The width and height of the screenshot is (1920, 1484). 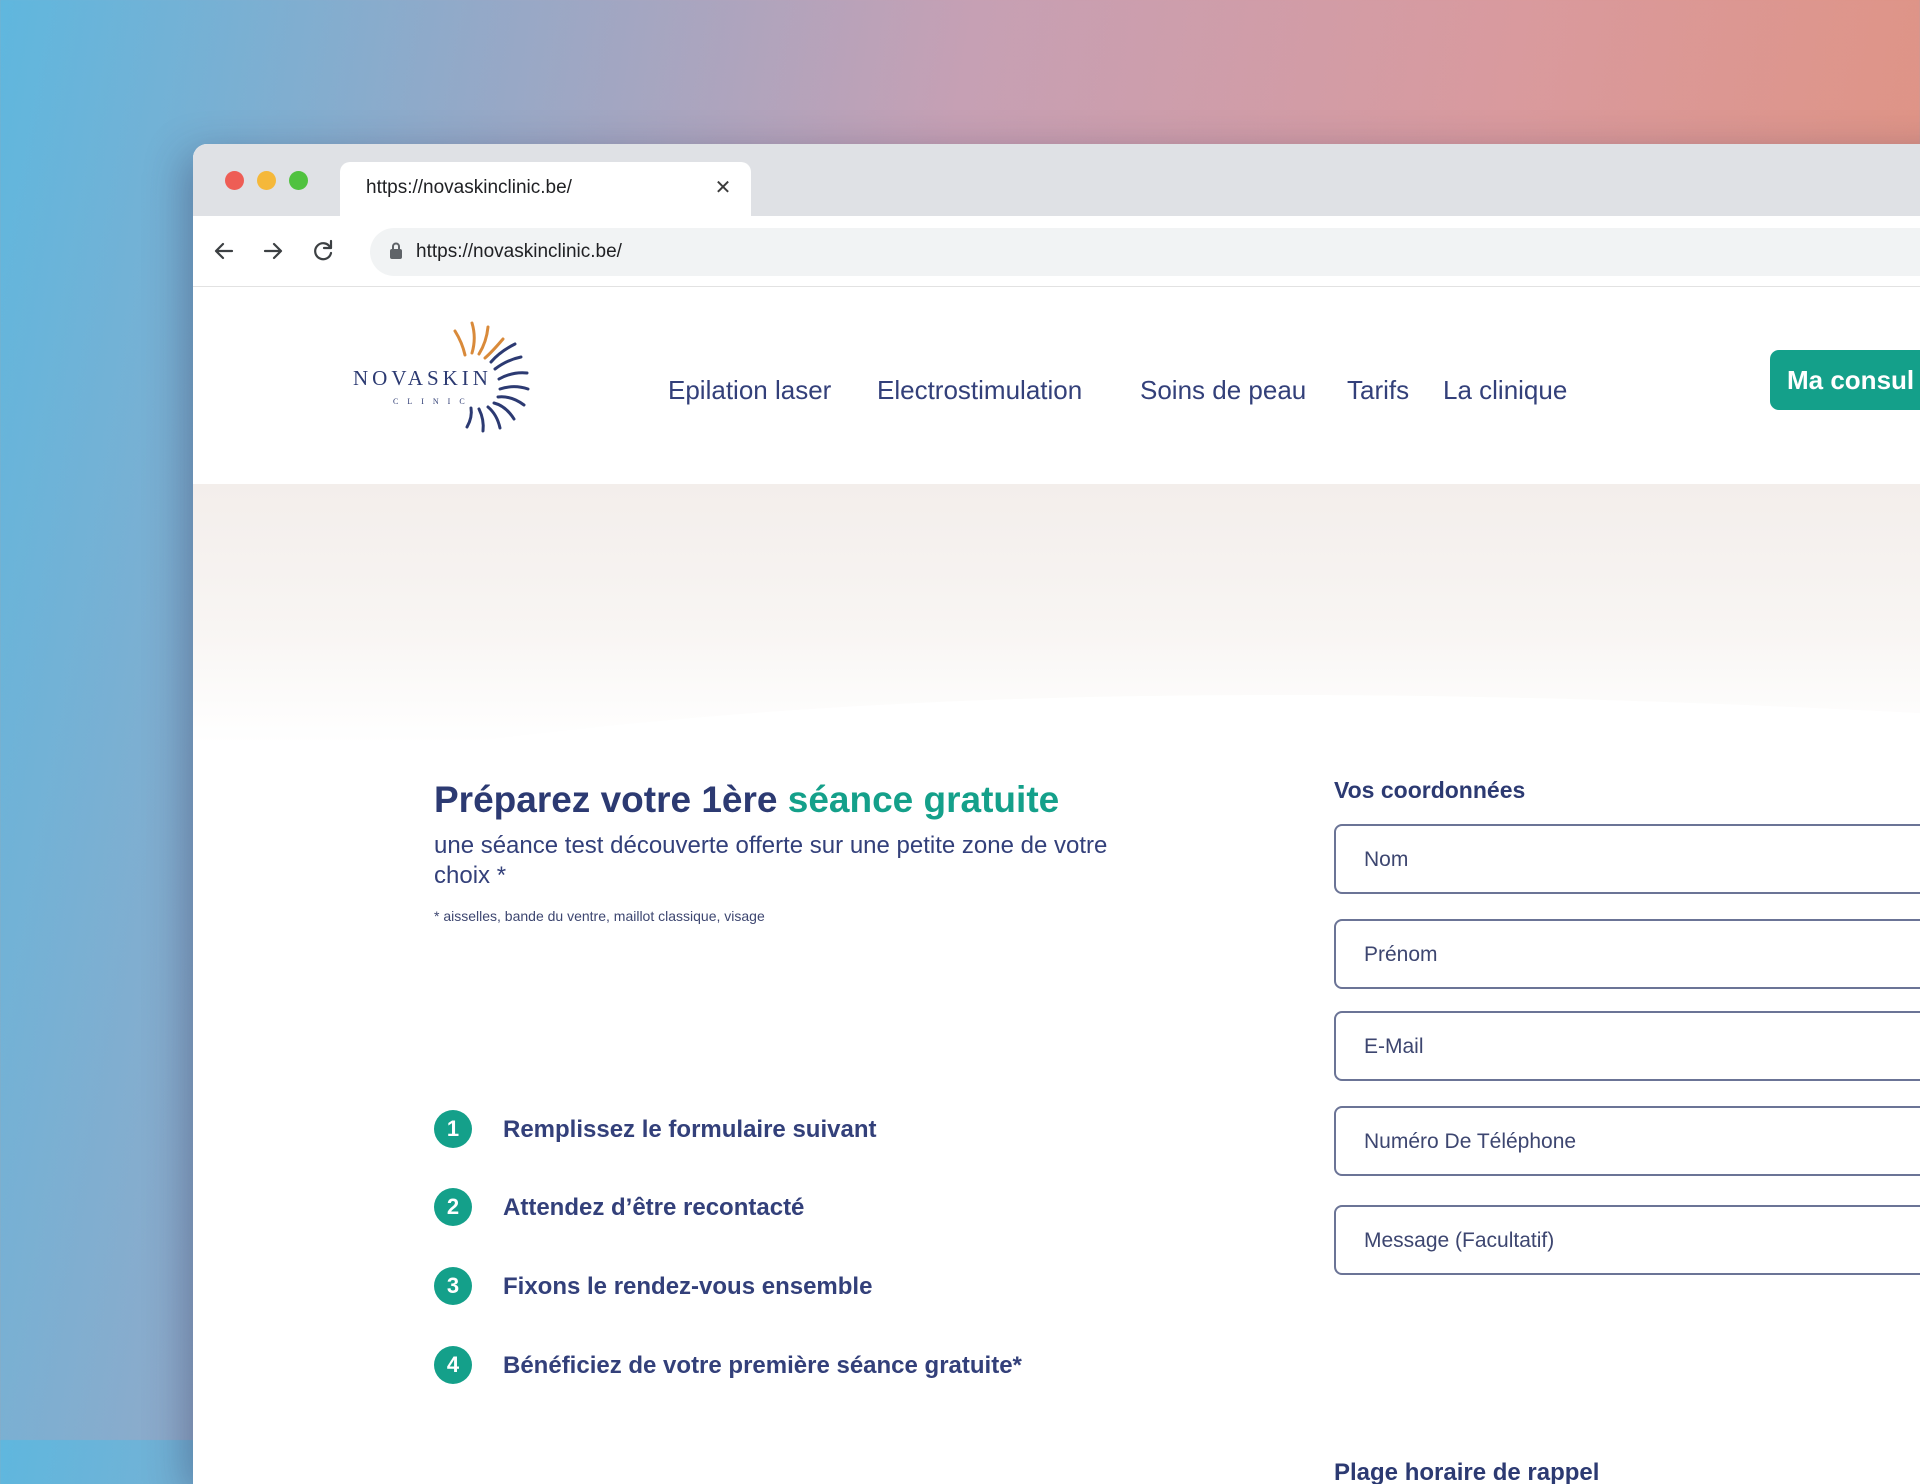 I want to click on browser-tab: https://novaskinclinic.be/ ✕, so click(x=545, y=189).